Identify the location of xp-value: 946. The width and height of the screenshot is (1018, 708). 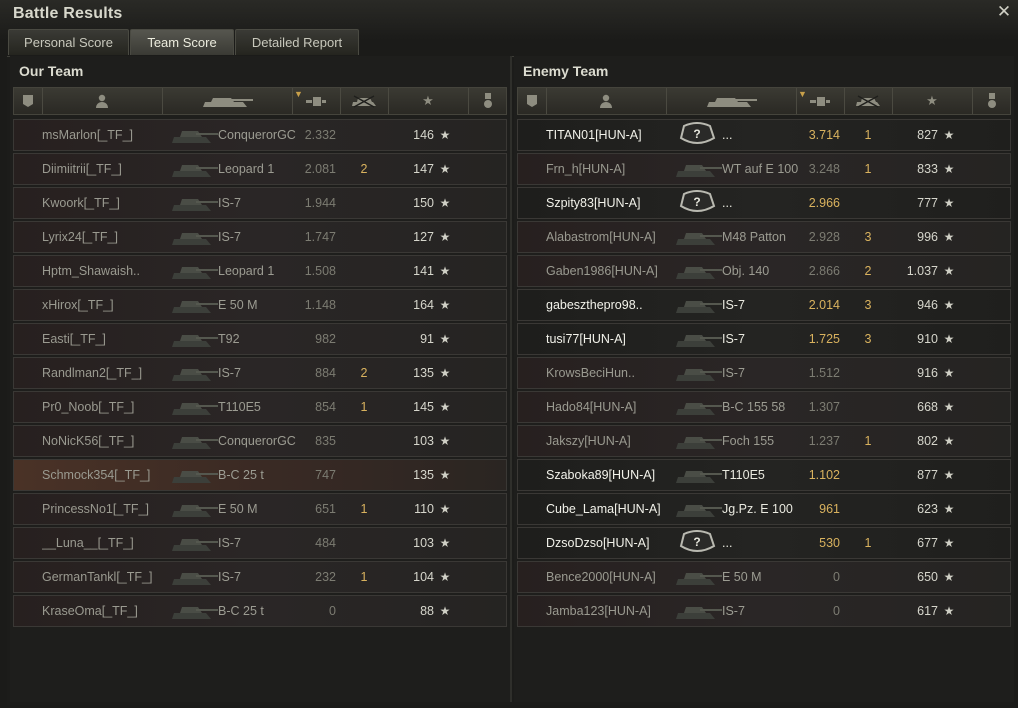
(927, 305).